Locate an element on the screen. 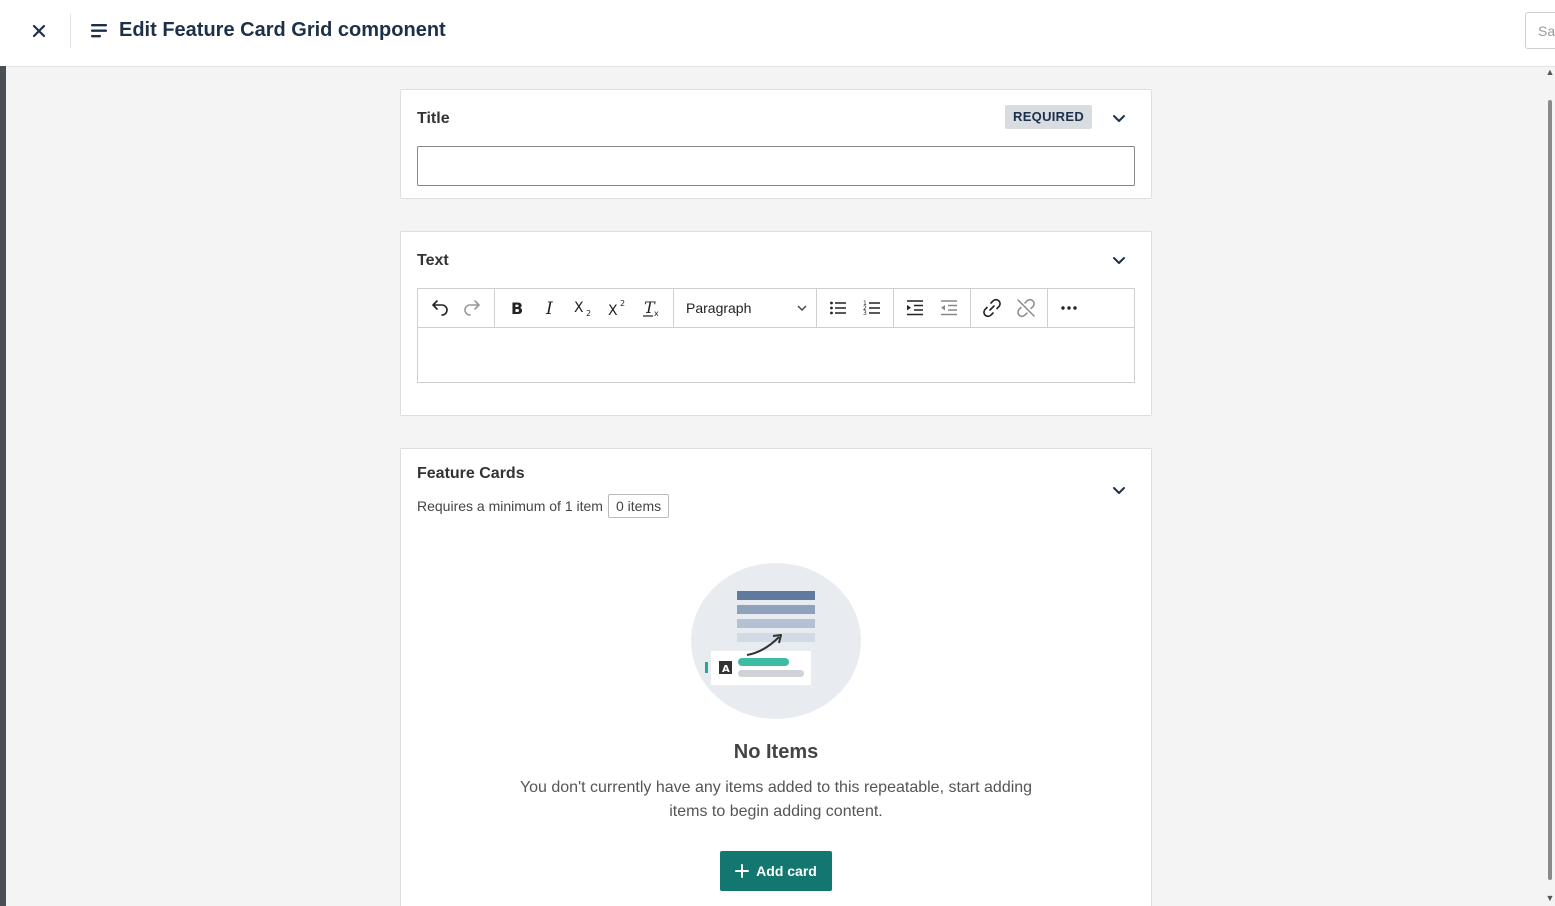 The image size is (1555, 906). link-icon is located at coordinates (992, 308).